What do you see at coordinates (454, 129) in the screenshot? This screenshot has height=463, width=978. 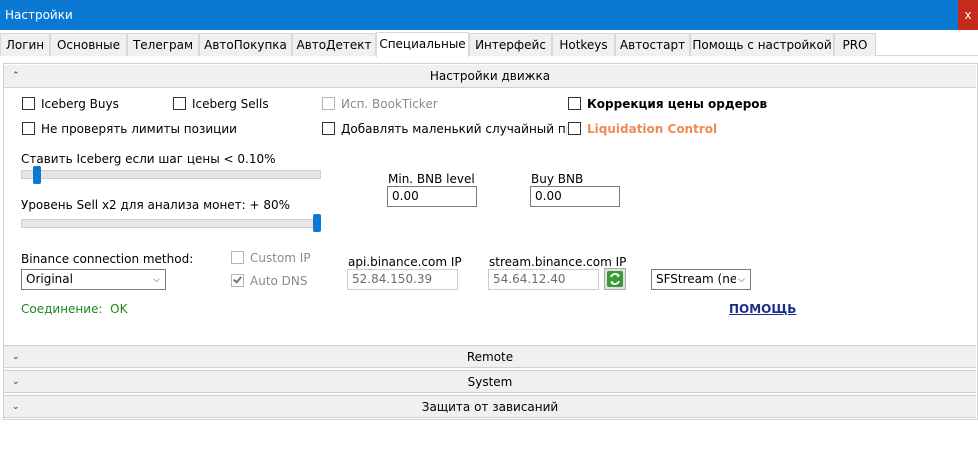 I see `checkbox-label: Добавлять маленький случайный проце` at bounding box center [454, 129].